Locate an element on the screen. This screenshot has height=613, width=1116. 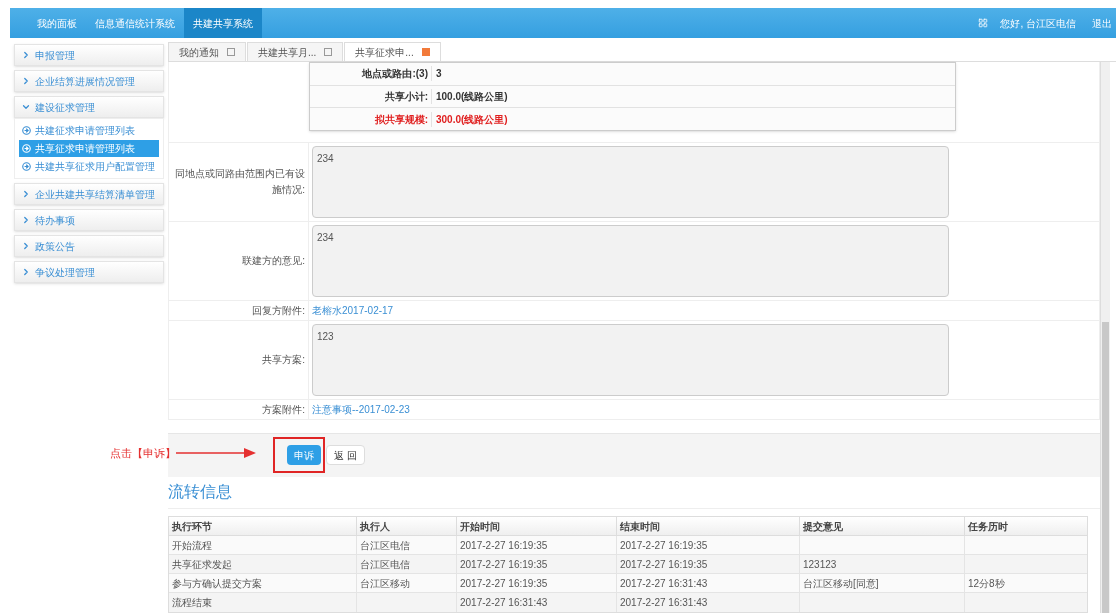
highlight-box is located at coordinates (299, 455).